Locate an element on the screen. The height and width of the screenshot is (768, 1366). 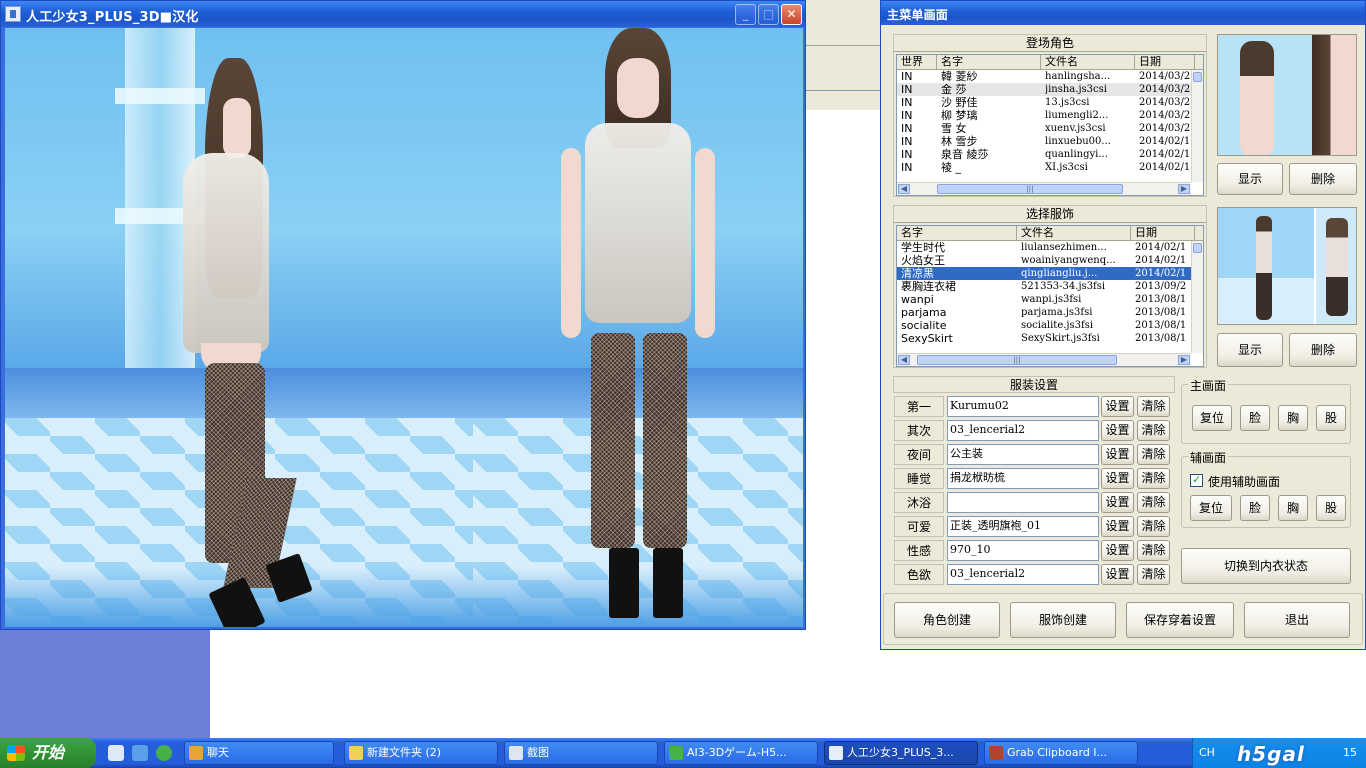
save-outfit-settings-button: 保存穿着设置 is located at coordinates (1180, 620).